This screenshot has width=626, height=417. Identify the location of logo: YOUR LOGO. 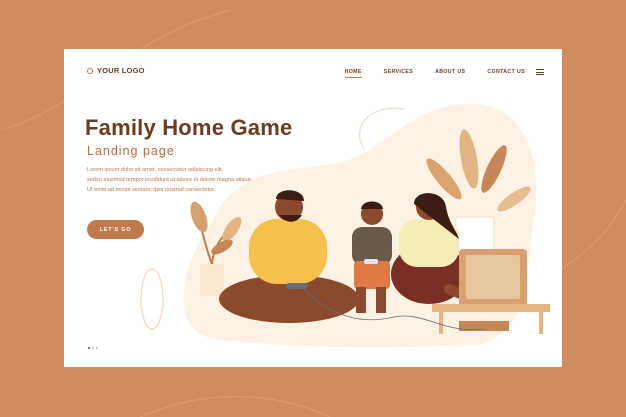
(116, 70).